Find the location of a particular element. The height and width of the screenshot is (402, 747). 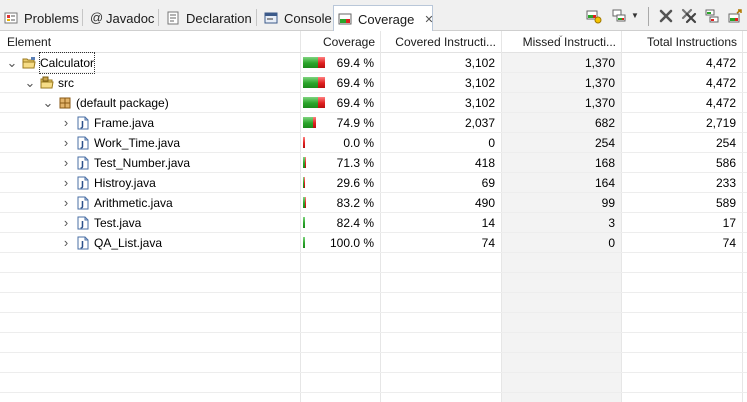

tab-console: Console is located at coordinates (296, 18).